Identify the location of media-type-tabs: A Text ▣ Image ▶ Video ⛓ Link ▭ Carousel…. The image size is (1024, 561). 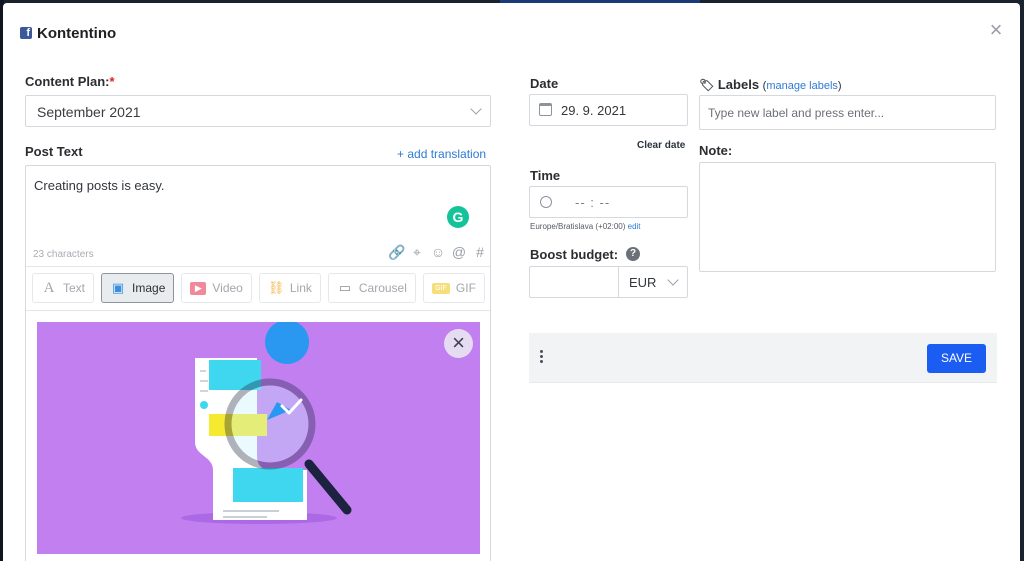
(258, 288).